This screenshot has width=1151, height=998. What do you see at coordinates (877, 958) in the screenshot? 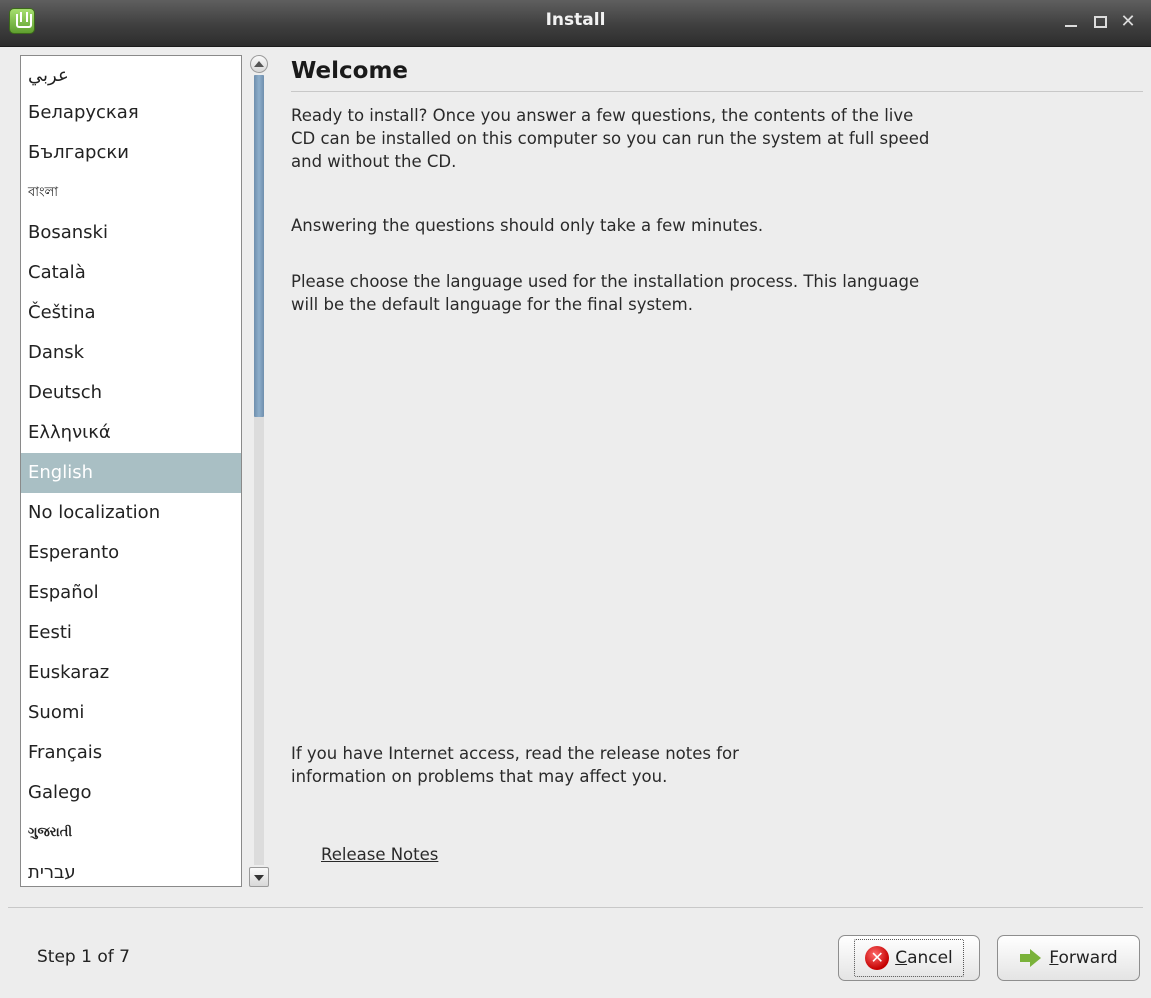
I see `cancel-icon: ✕` at bounding box center [877, 958].